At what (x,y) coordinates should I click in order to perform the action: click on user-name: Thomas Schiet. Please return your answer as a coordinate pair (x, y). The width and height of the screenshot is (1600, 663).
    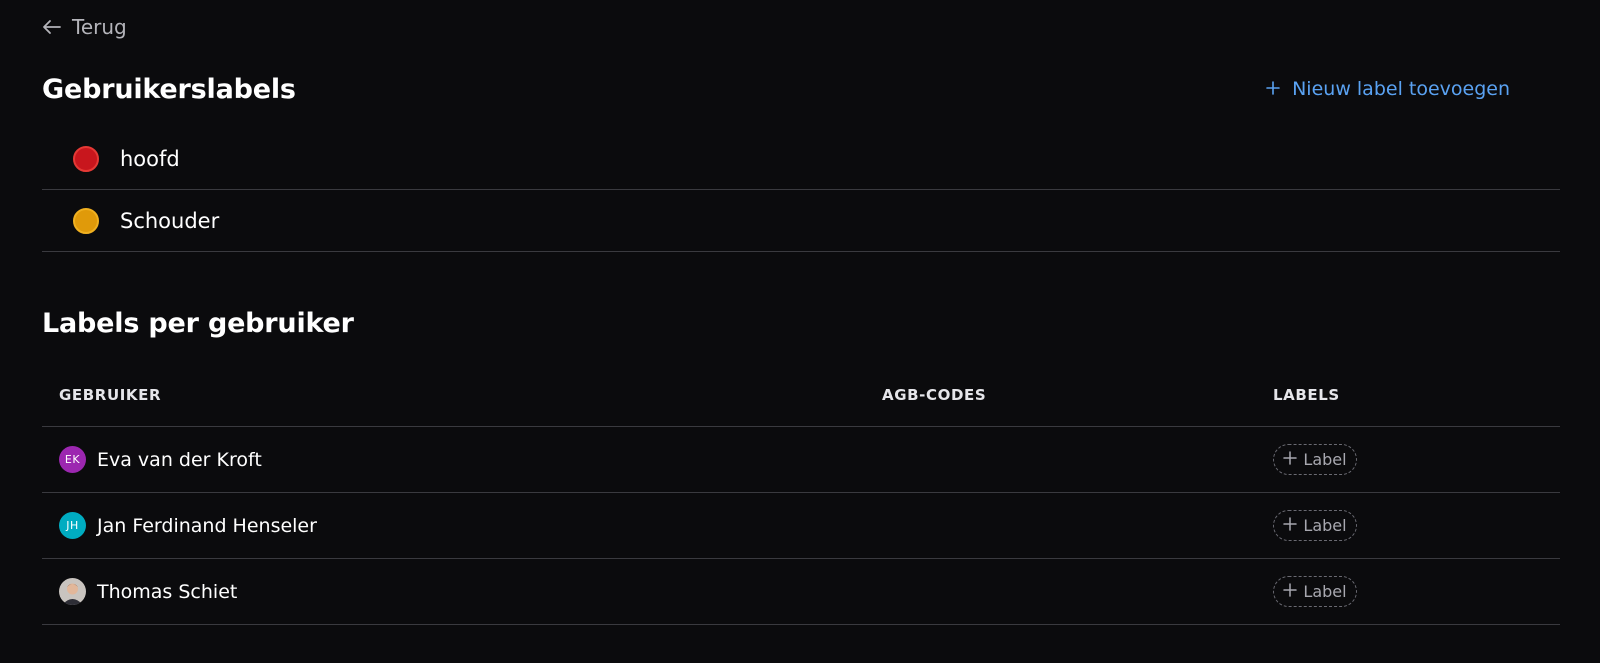
    Looking at the image, I should click on (167, 591).